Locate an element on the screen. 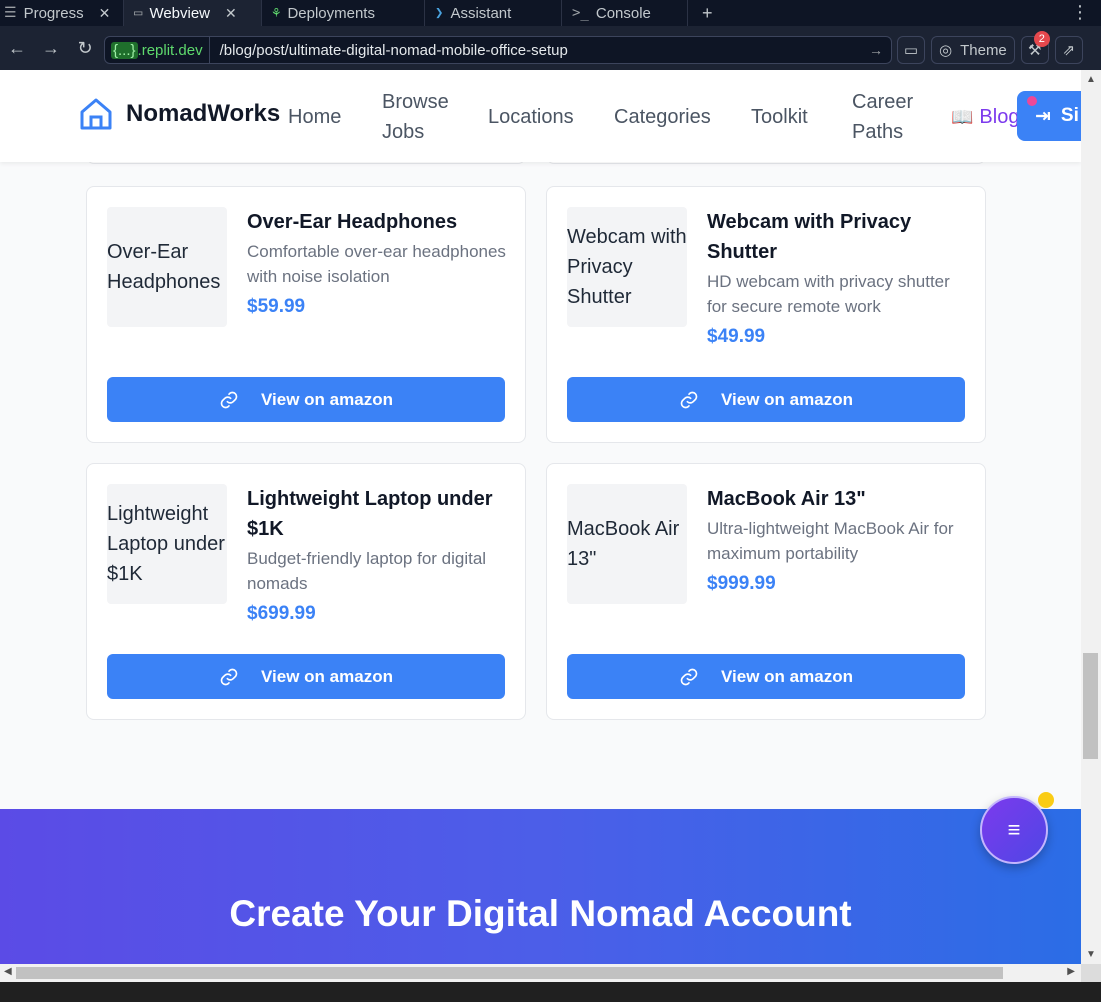  login-icon: ⇥ is located at coordinates (1043, 116).